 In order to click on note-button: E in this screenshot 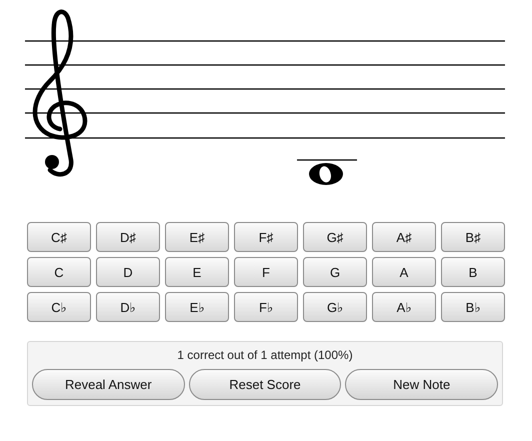, I will do `click(197, 272)`.